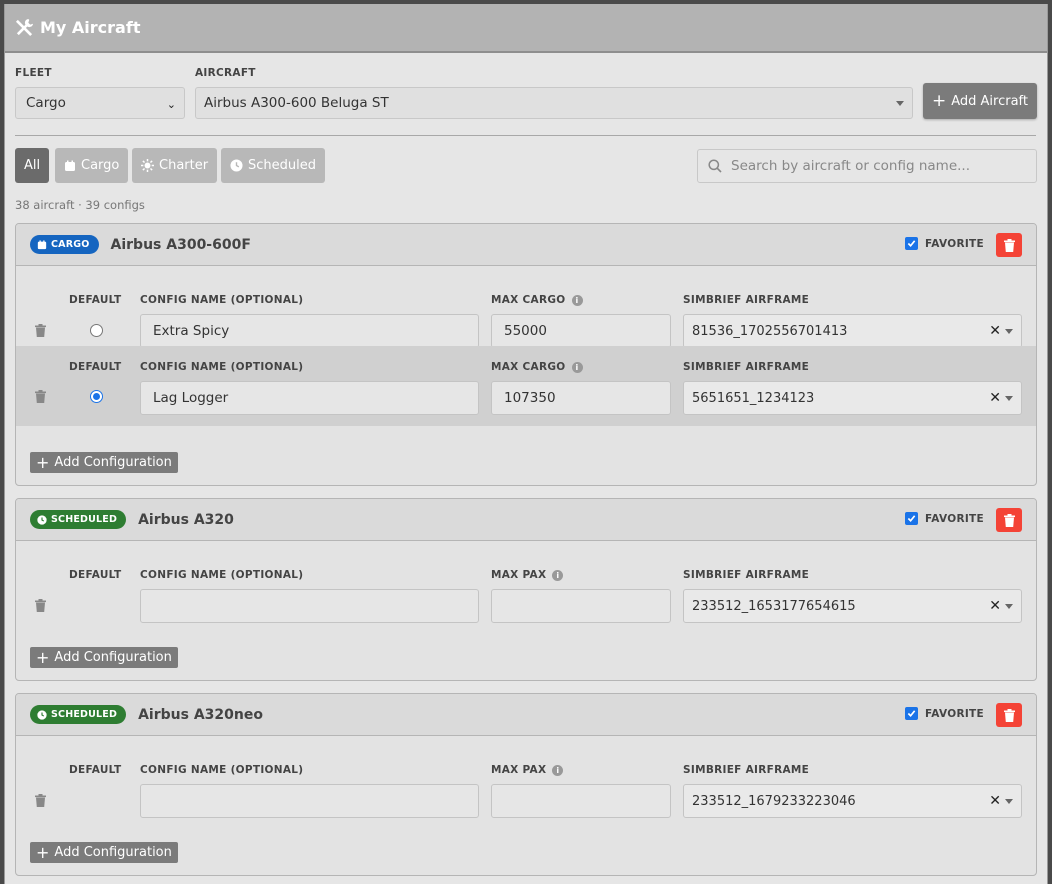 The image size is (1052, 884). What do you see at coordinates (191, 331) in the screenshot?
I see `config-name-value: Extra Spicy` at bounding box center [191, 331].